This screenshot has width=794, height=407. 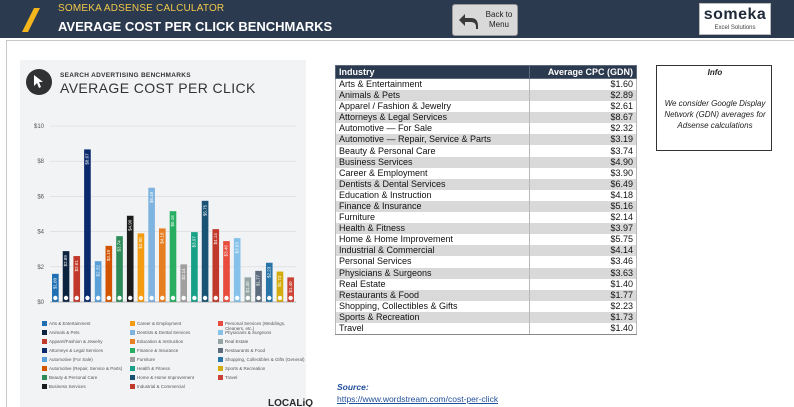 I want to click on industry-cell: Automotive — For Sale, so click(x=432, y=129).